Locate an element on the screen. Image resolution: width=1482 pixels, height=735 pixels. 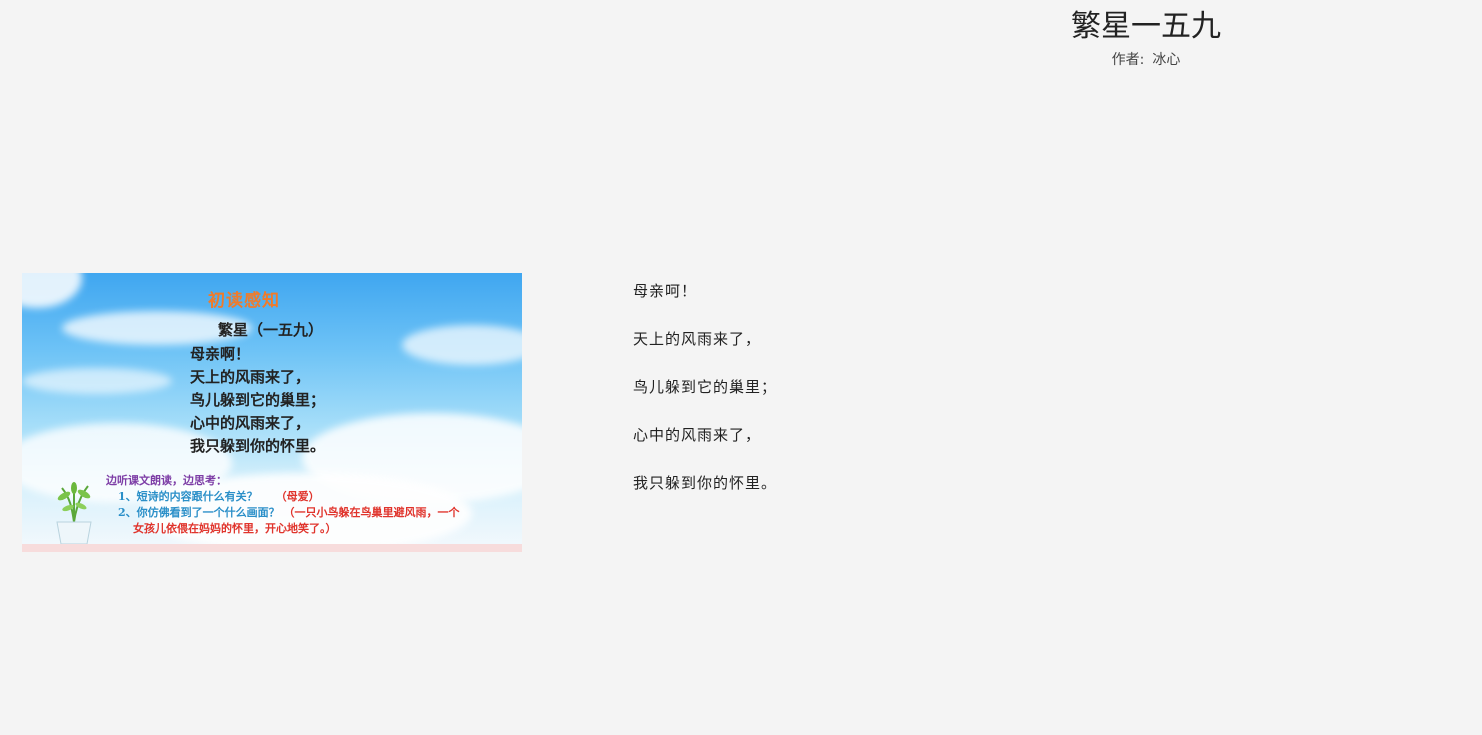
slide-poem-title: 繁星（一五九） is located at coordinates (271, 330).